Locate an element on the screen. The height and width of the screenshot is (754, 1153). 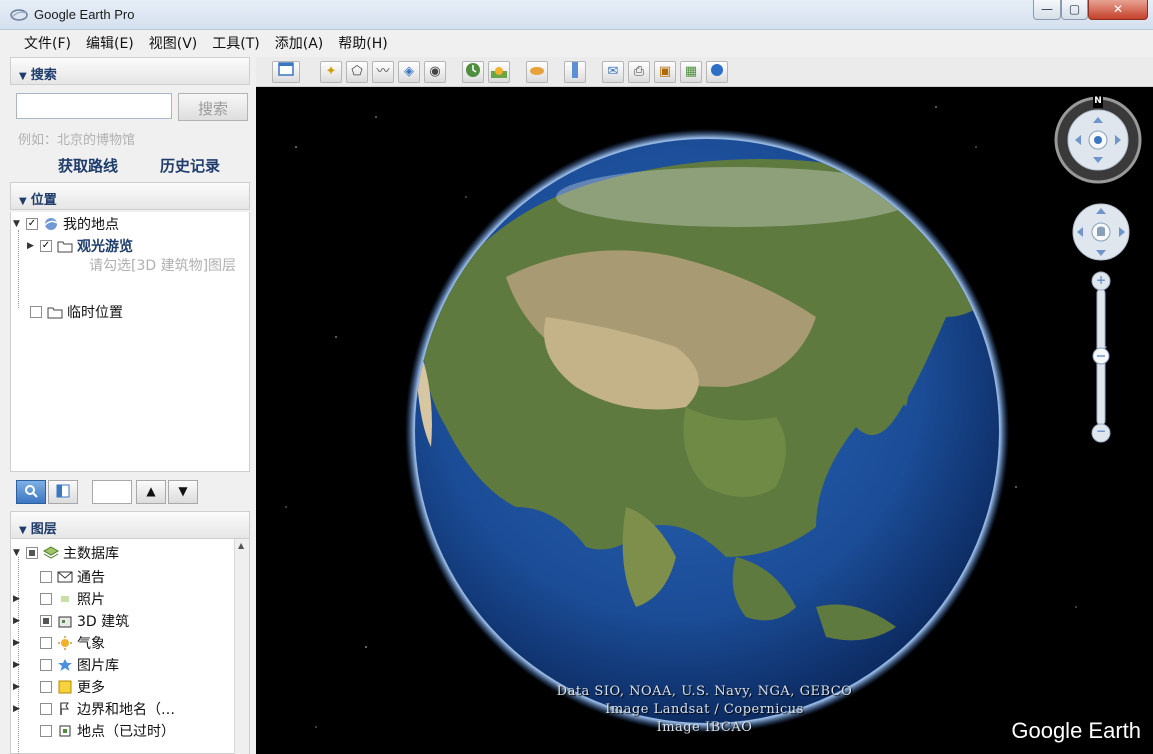
maximize-button: ▢ is located at coordinates (1074, 10).